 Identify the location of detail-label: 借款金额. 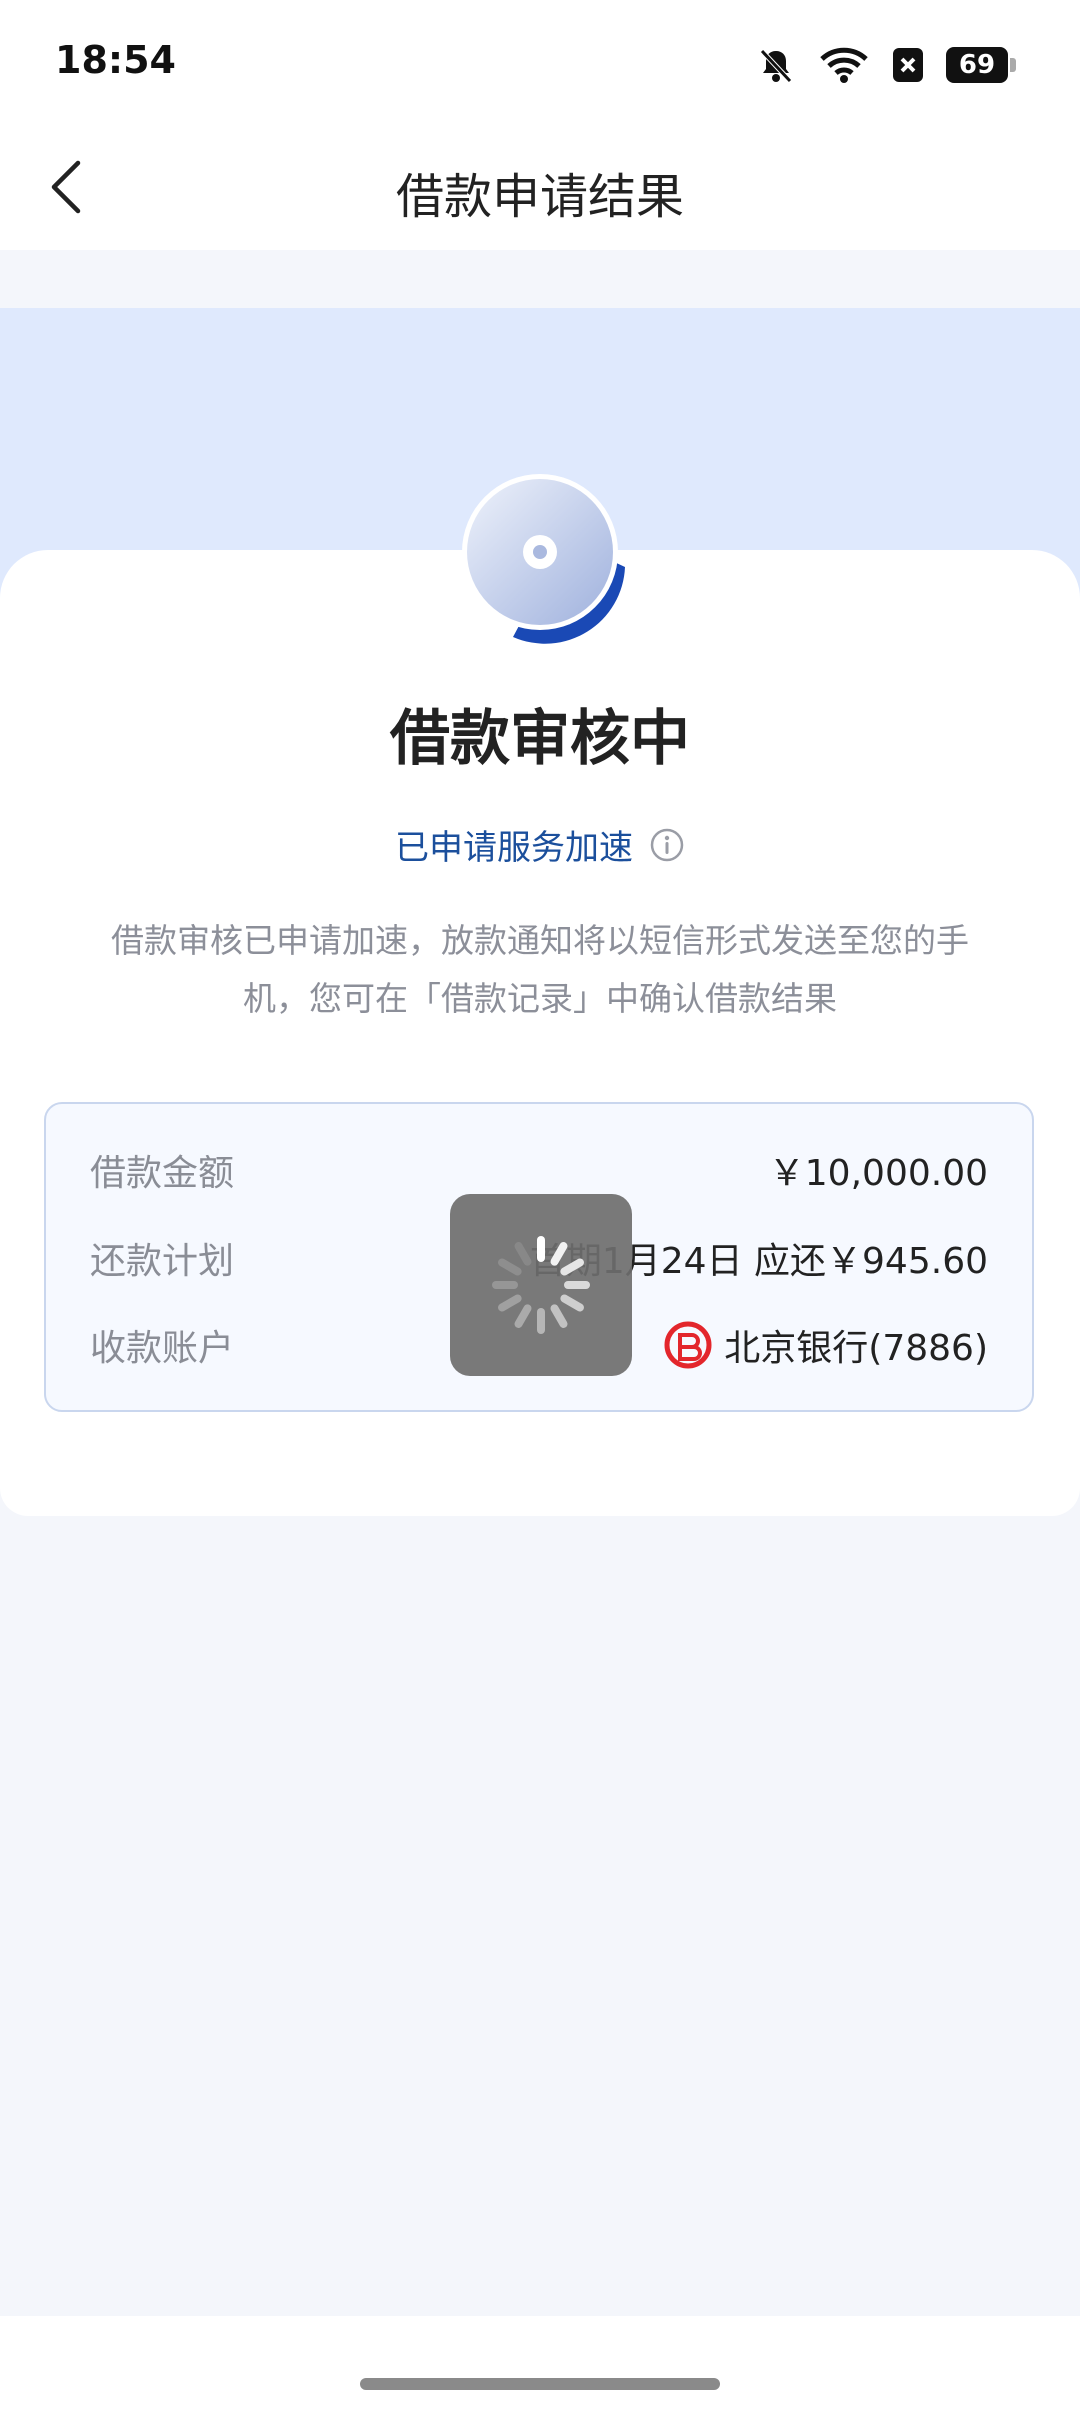
(162, 1173).